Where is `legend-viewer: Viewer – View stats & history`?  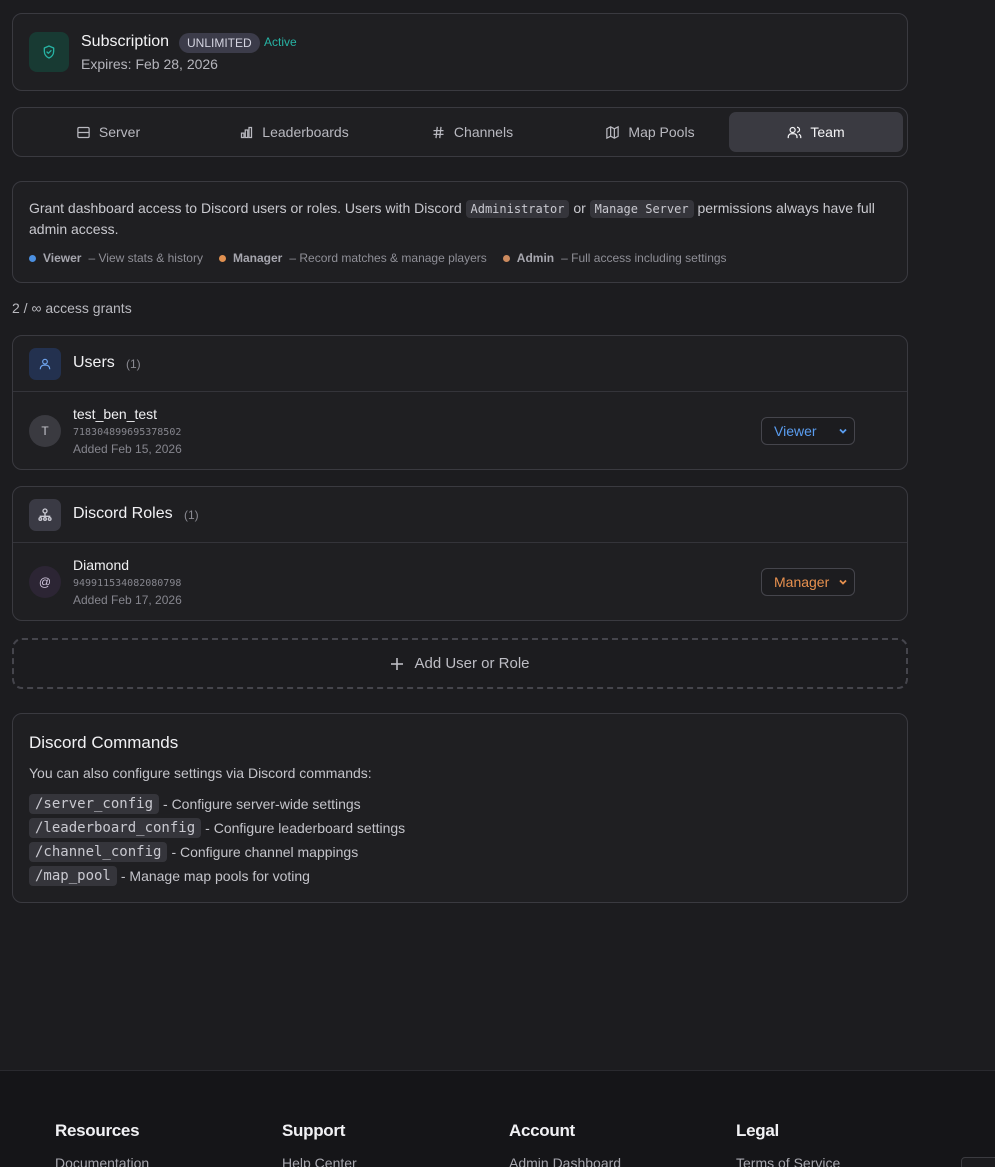 legend-viewer: Viewer – View stats & history is located at coordinates (116, 258).